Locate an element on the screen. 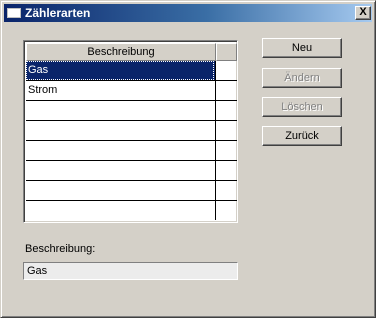  column-header-beschreibung: Beschreibung is located at coordinates (121, 52).